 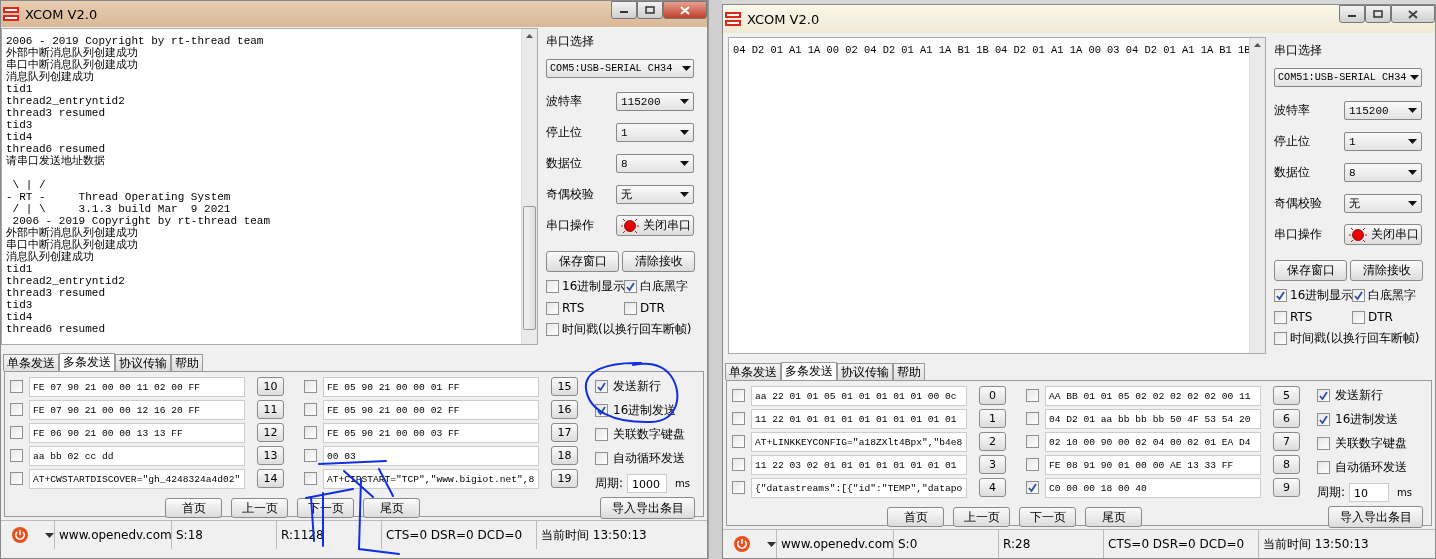 What do you see at coordinates (1383, 141) in the screenshot?
I see `setting-dropdown: 1` at bounding box center [1383, 141].